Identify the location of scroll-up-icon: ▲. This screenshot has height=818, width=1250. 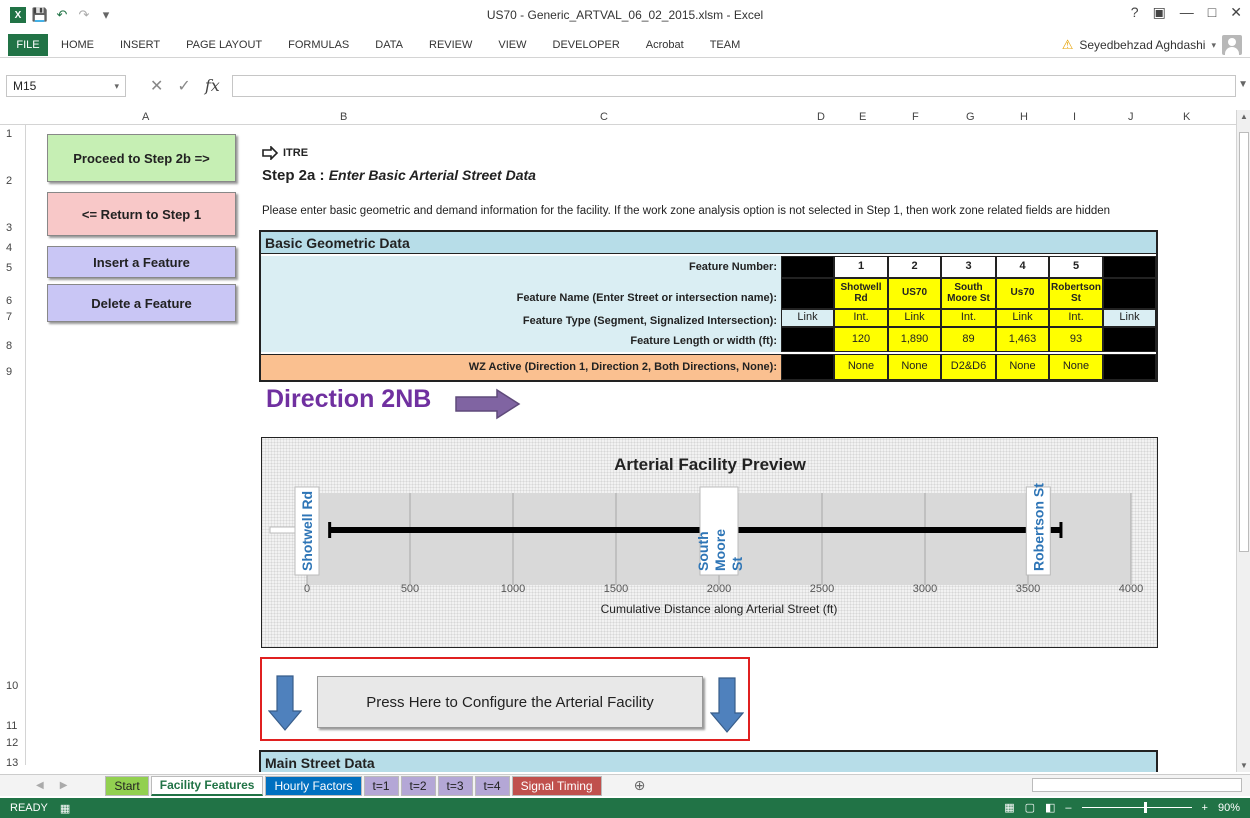
(1244, 116).